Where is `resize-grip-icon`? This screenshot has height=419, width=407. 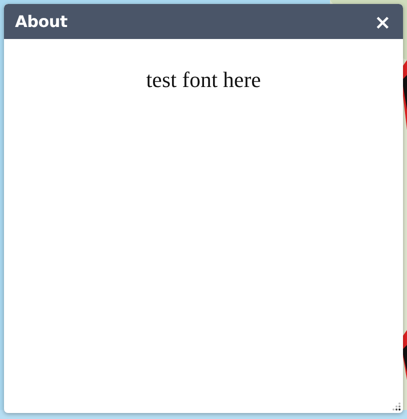
resize-grip-icon is located at coordinates (396, 406).